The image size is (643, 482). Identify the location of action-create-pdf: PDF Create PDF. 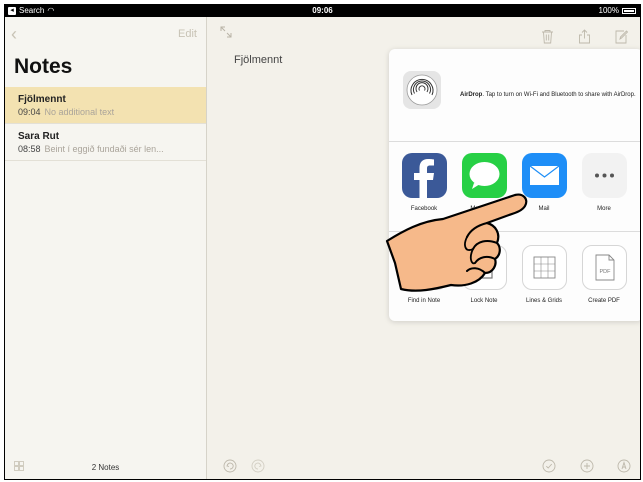
(604, 274).